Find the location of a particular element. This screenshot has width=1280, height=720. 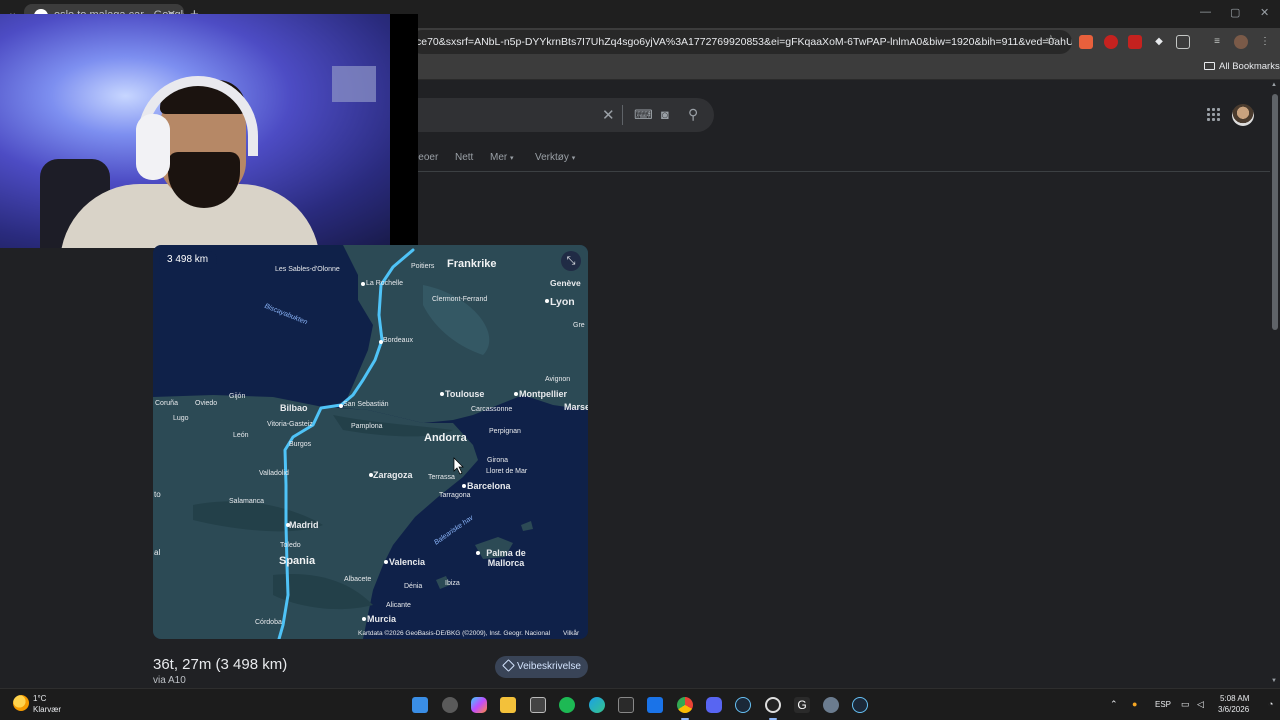

city-porto-partial: to is located at coordinates (157, 494).